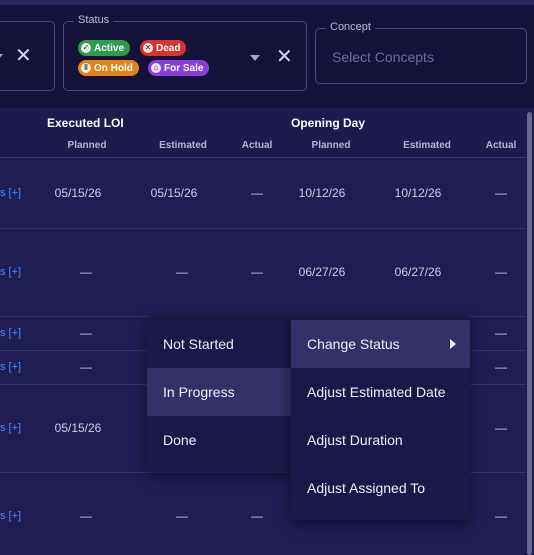  What do you see at coordinates (174, 193) in the screenshot?
I see `loi-estimated-cell: 05/15/26` at bounding box center [174, 193].